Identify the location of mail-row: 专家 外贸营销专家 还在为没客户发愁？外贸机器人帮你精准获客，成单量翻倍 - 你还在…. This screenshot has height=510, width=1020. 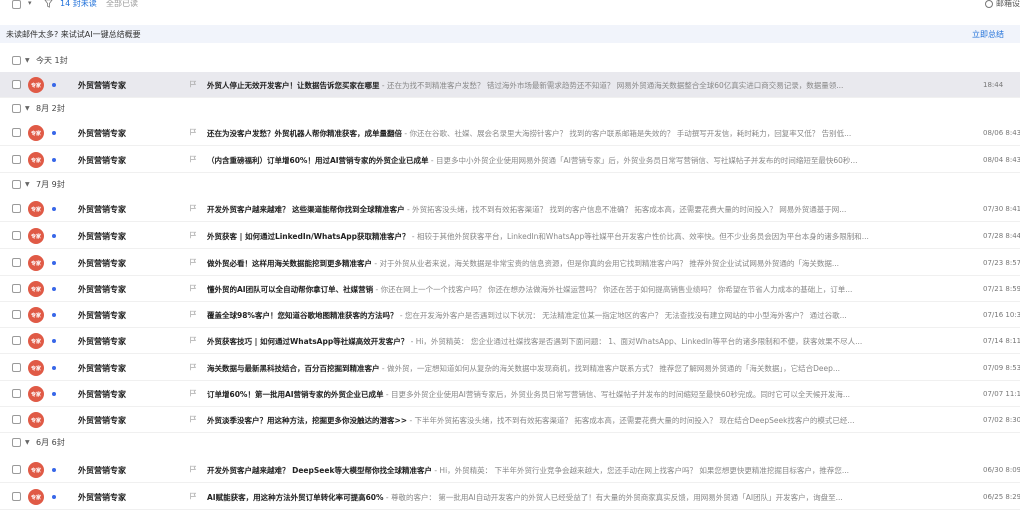
(510, 133).